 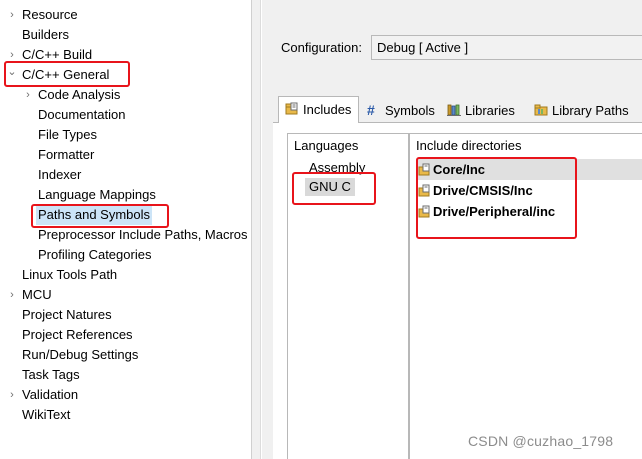 What do you see at coordinates (326, 145) in the screenshot?
I see `languages-header: Languages` at bounding box center [326, 145].